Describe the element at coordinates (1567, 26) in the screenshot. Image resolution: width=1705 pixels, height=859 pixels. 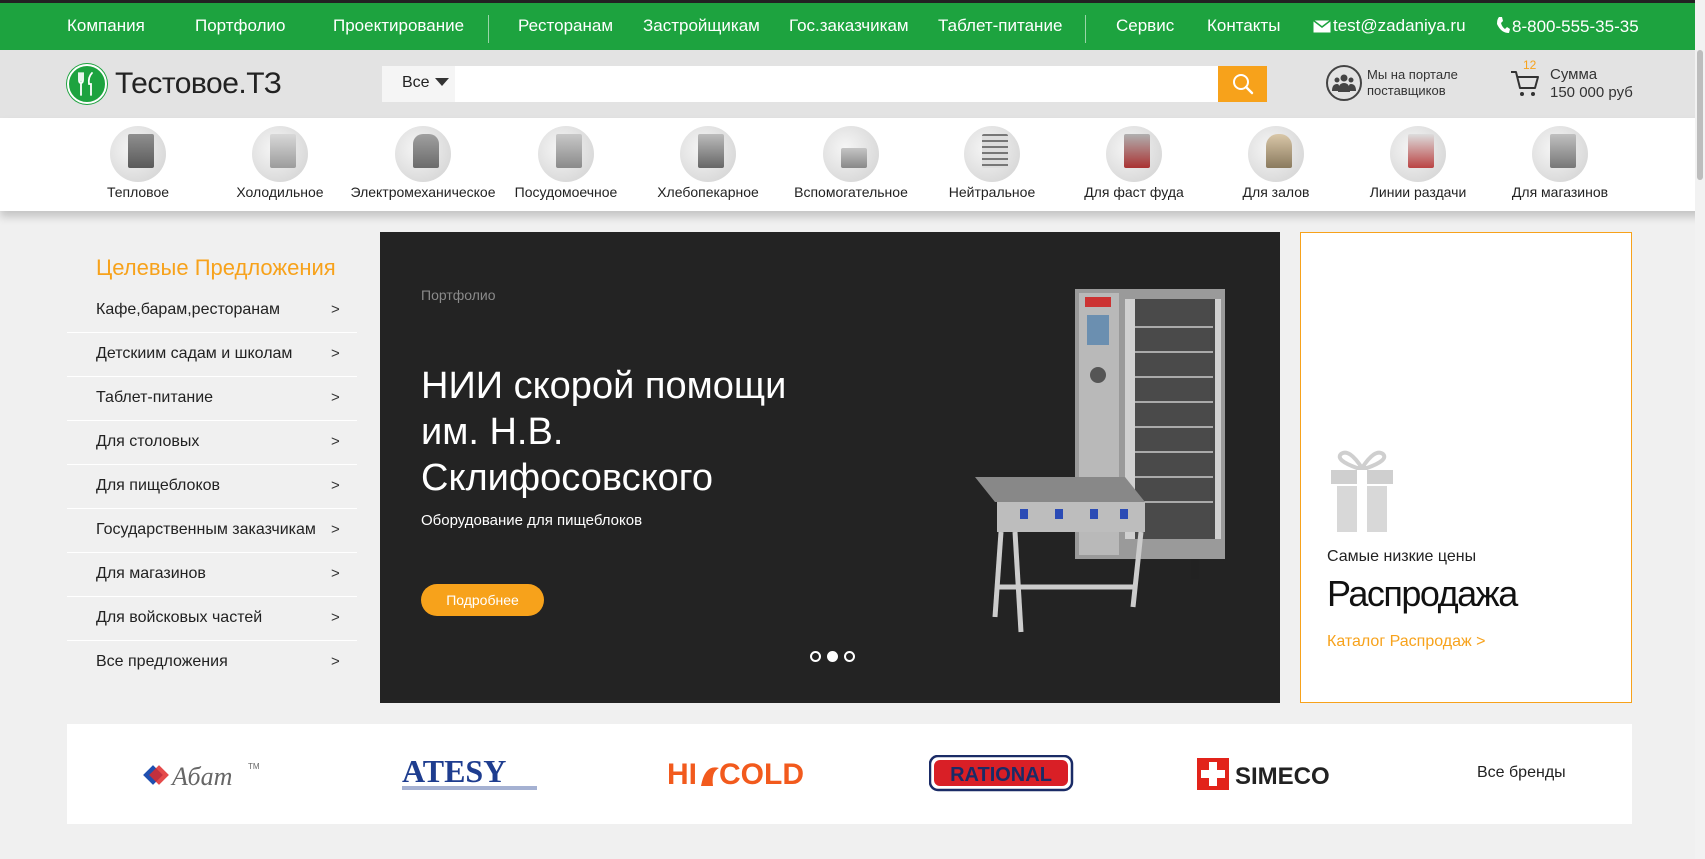
I see `phone-link: 8-800-555-35-35` at that location.